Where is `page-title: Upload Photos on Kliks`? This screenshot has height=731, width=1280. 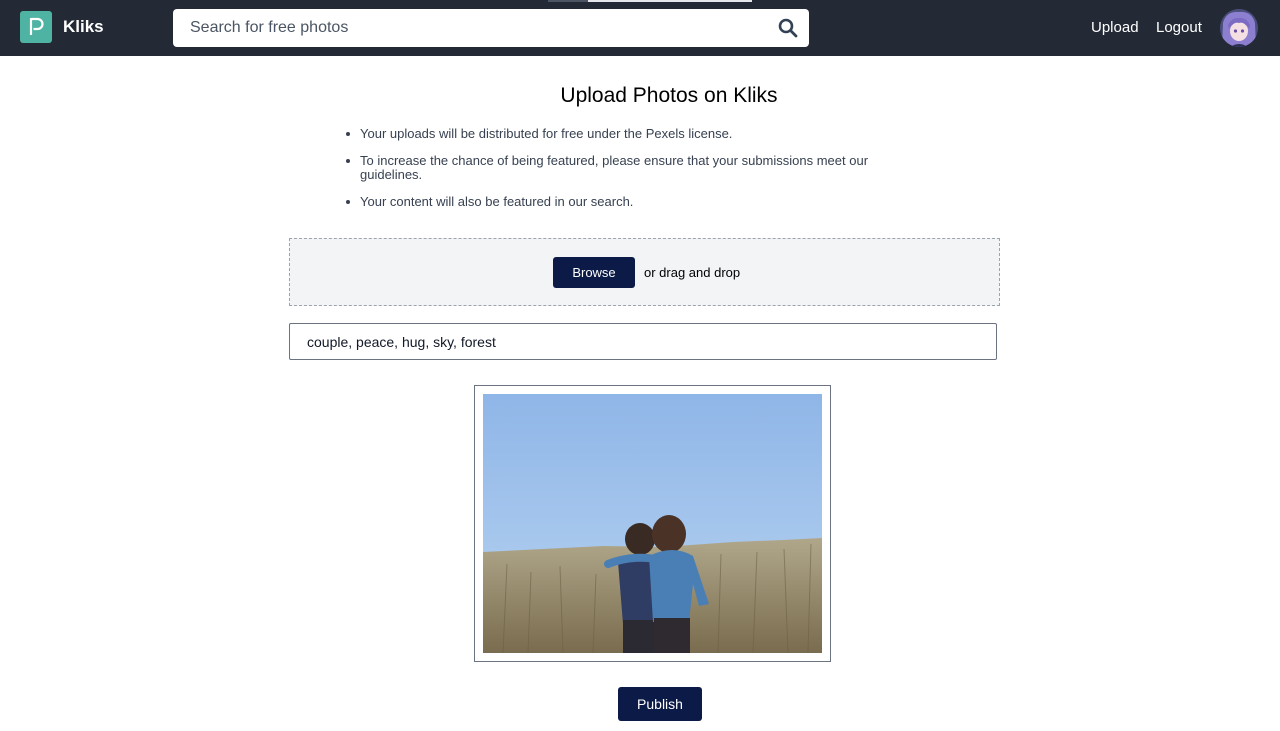
page-title: Upload Photos on Kliks is located at coordinates (669, 95).